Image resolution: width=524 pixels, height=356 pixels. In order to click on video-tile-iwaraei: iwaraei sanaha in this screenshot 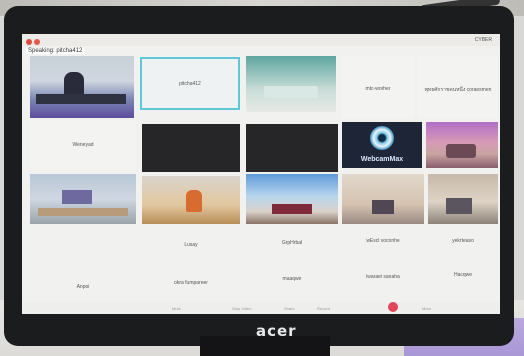, I will do `click(383, 276)`.